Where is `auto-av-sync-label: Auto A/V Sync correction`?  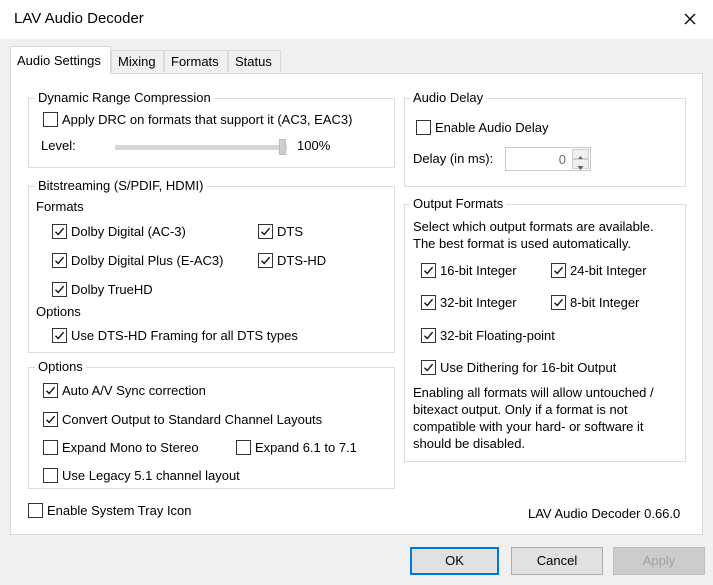
auto-av-sync-label: Auto A/V Sync correction is located at coordinates (134, 390).